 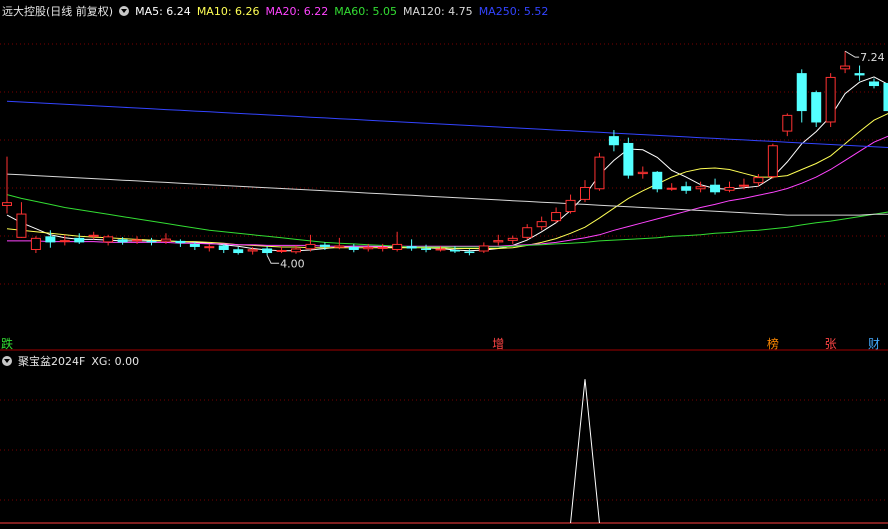 I want to click on xg-signal-line, so click(x=585, y=451).